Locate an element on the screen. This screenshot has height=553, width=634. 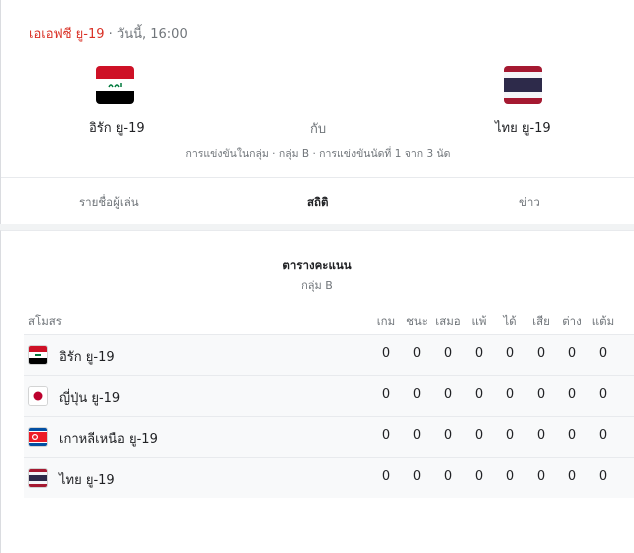
col-lost: แพ้ is located at coordinates (479, 321).